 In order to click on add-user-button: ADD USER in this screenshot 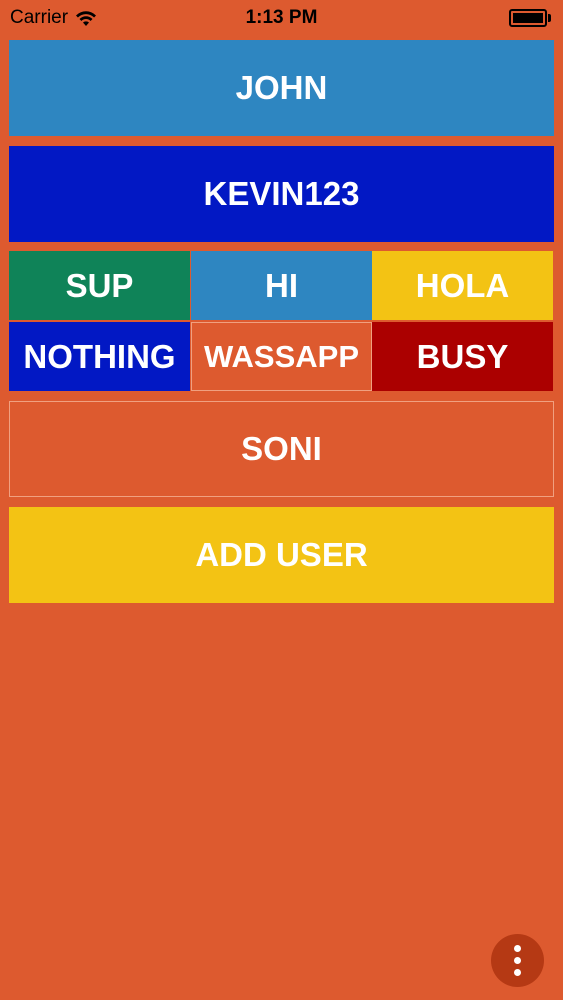, I will do `click(281, 555)`.